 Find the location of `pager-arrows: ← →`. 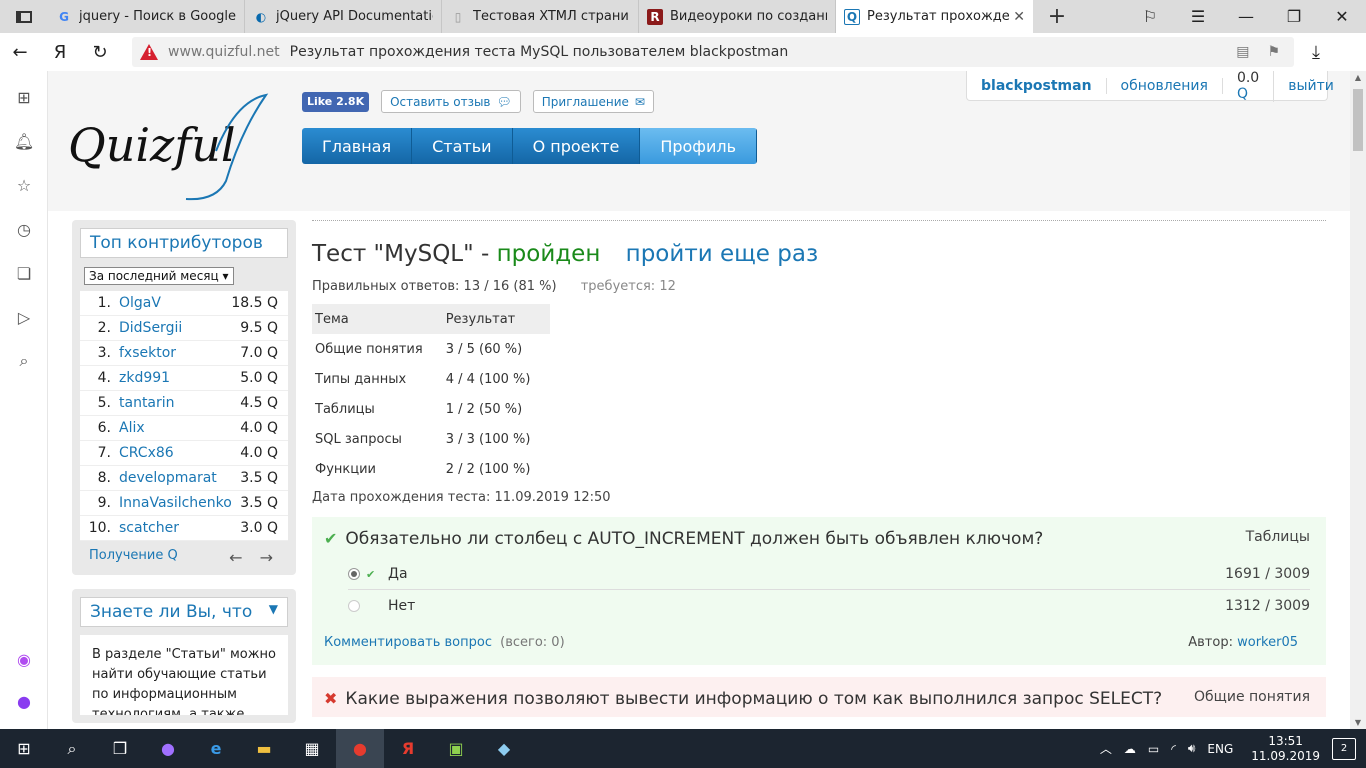

pager-arrows: ← → is located at coordinates (254, 557).